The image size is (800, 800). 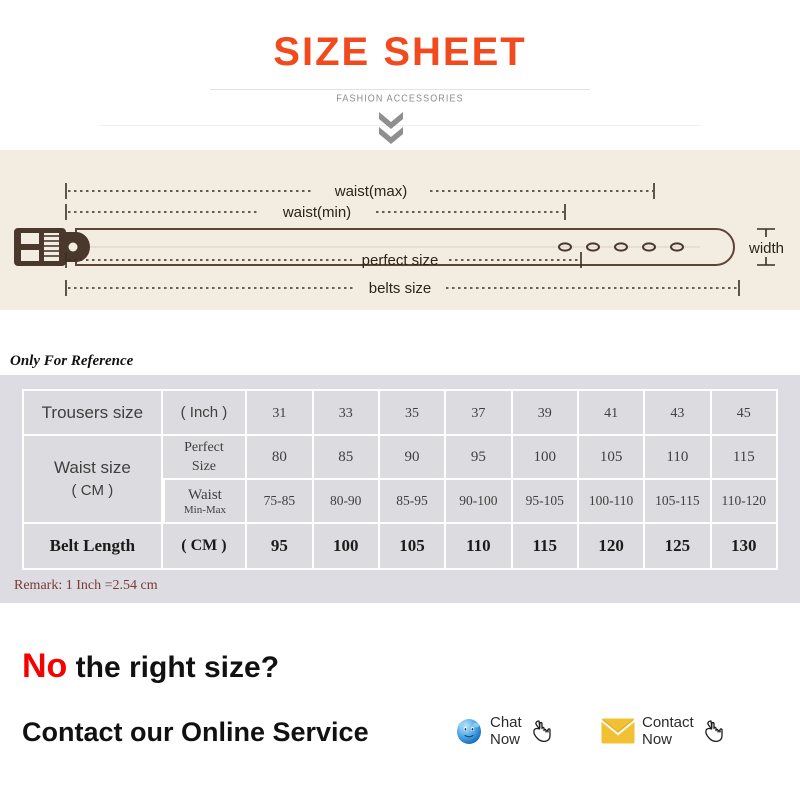 What do you see at coordinates (346, 412) in the screenshot?
I see `table-cell: 33` at bounding box center [346, 412].